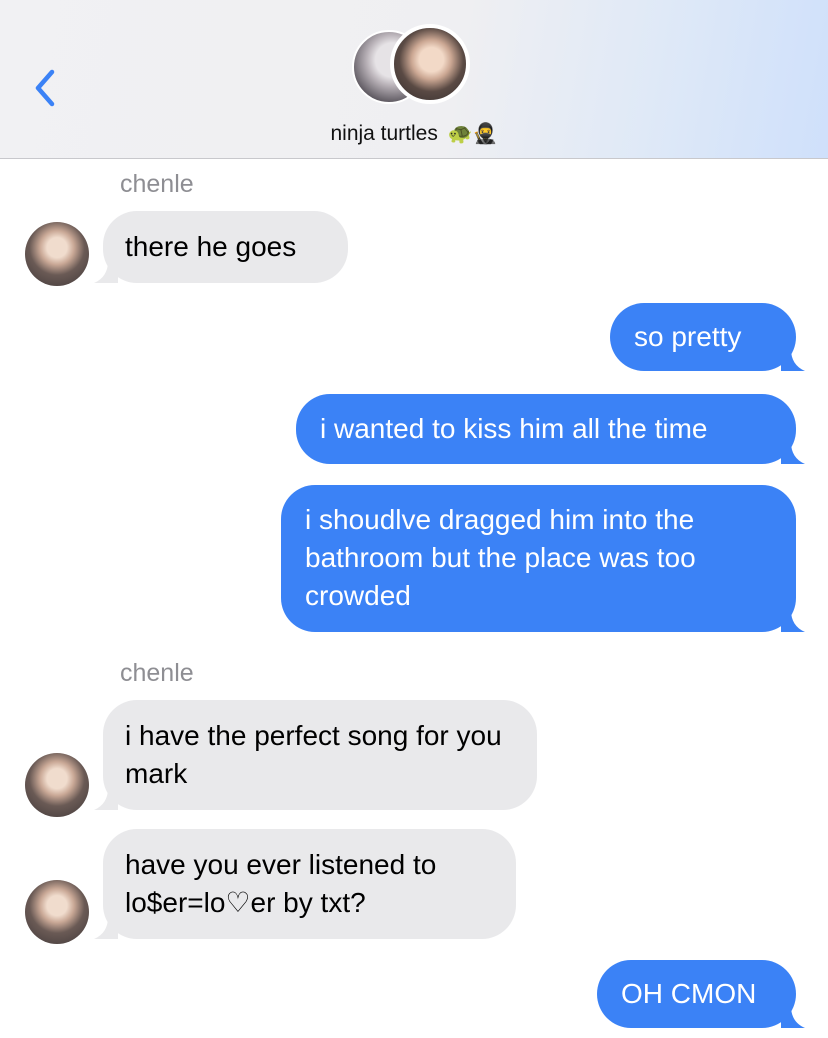  I want to click on message-bubble-outgoing: OH CMON, so click(701, 994).